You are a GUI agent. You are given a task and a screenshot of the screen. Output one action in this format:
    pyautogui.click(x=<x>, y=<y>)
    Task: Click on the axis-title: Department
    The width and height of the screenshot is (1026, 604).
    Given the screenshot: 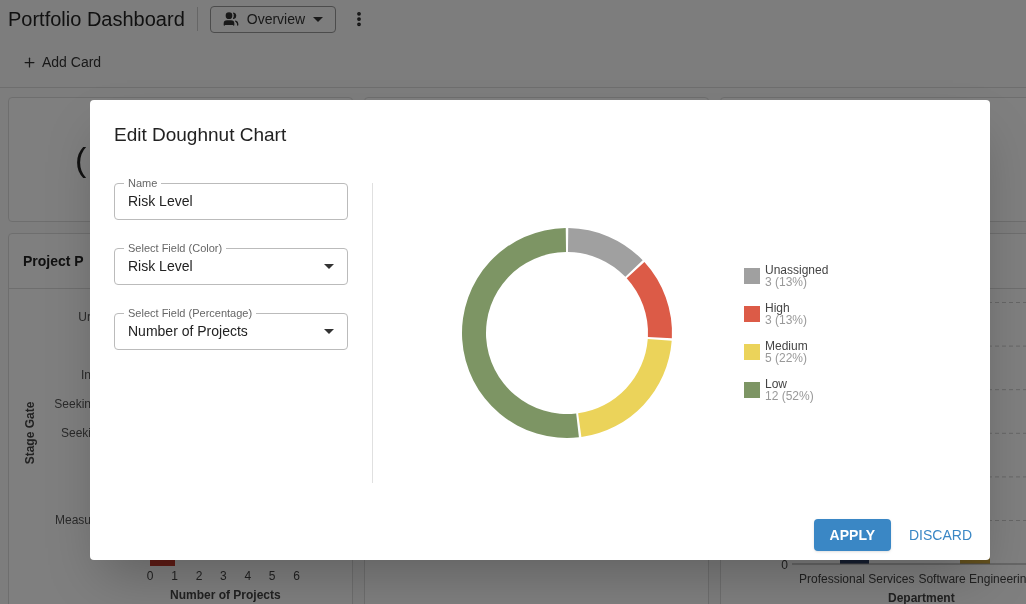 What is the action you would take?
    pyautogui.click(x=922, y=597)
    